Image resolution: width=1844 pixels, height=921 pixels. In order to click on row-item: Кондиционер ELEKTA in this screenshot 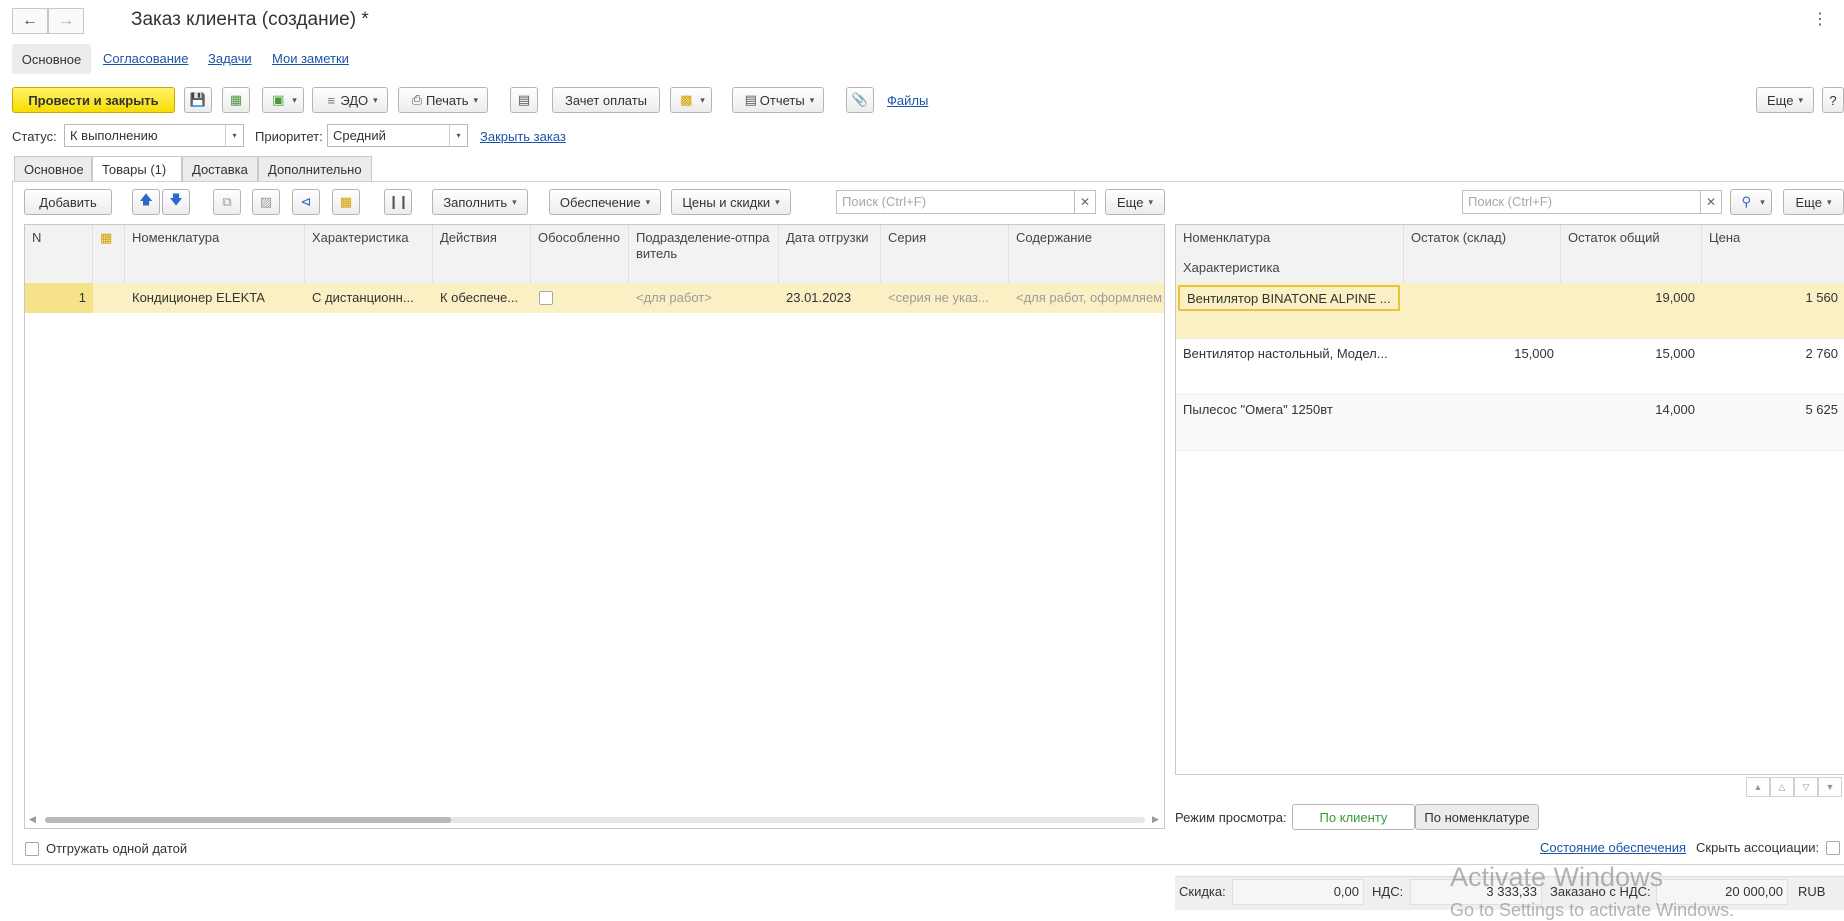, I will do `click(215, 298)`.